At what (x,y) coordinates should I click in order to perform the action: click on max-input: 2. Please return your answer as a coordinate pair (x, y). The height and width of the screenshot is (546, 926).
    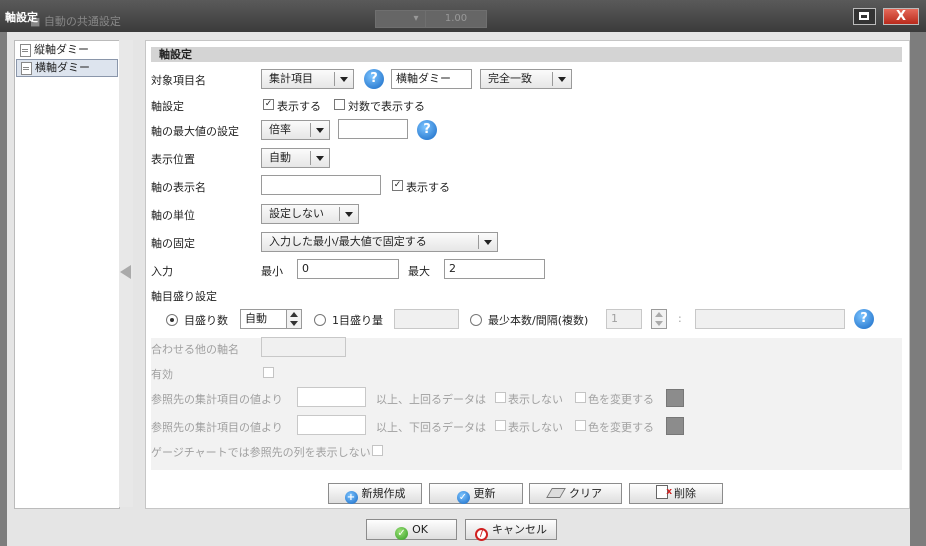
    Looking at the image, I should click on (494, 269).